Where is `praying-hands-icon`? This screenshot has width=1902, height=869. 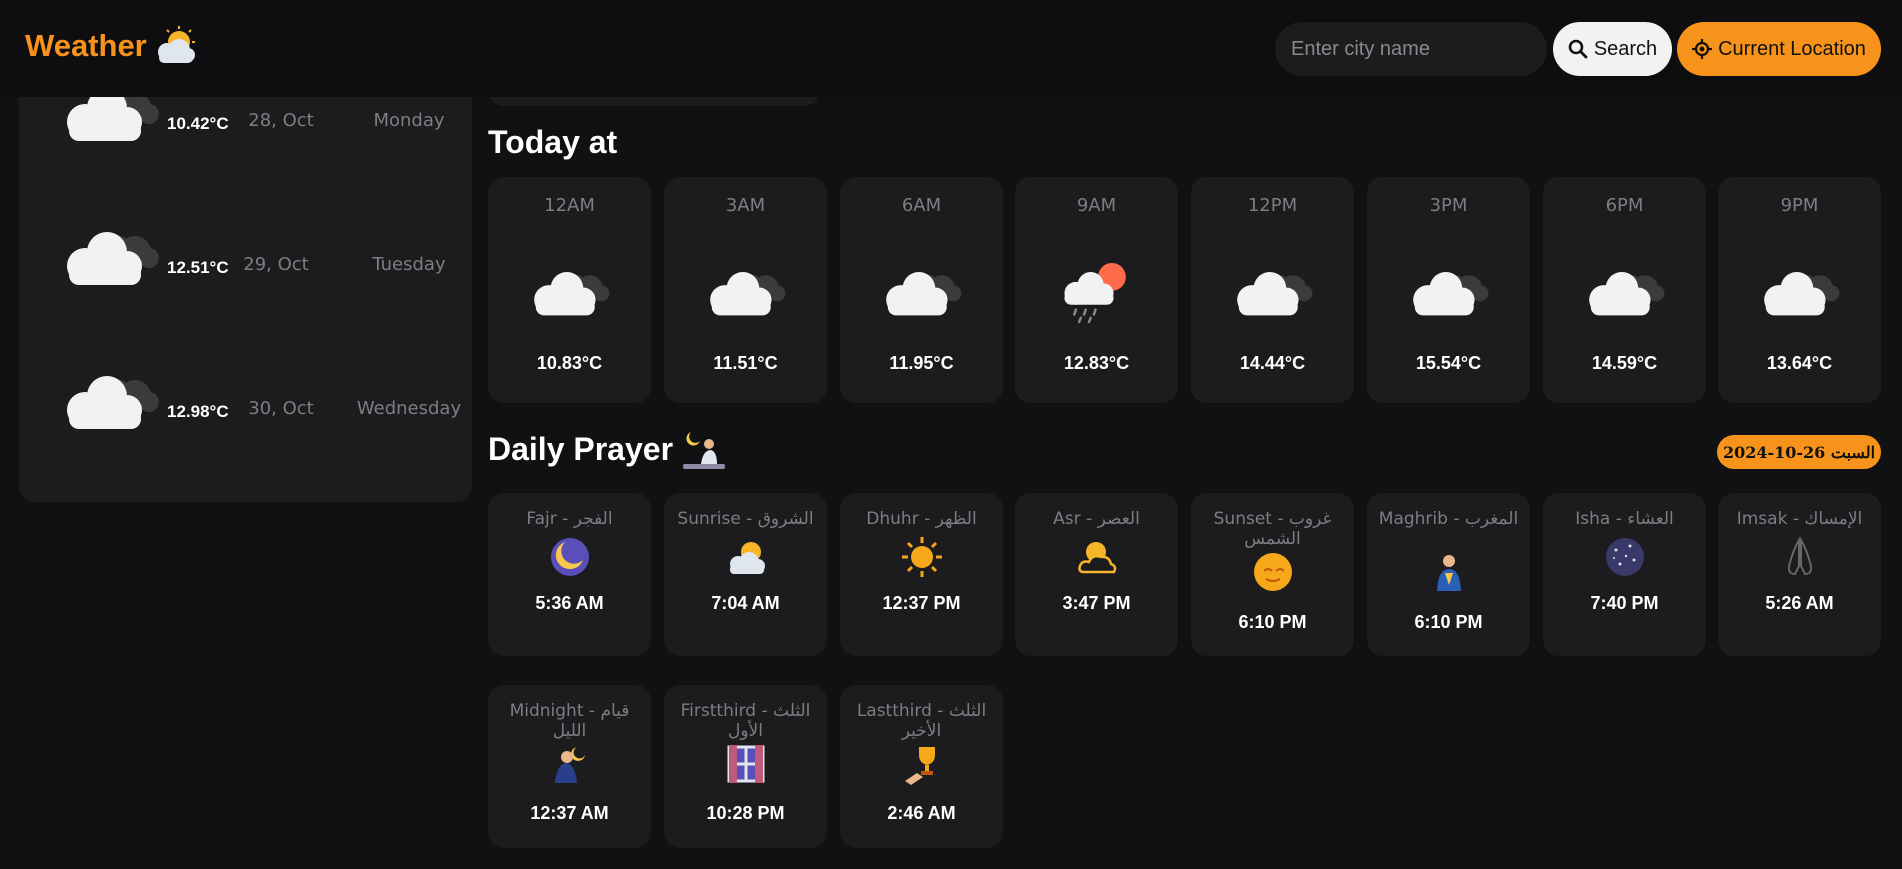 praying-hands-icon is located at coordinates (1800, 556).